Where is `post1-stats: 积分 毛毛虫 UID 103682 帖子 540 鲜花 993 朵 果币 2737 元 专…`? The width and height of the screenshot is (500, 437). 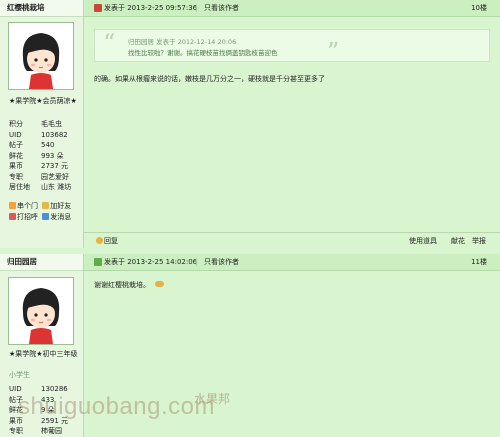 post1-stats: 积分 毛毛虫 UID 103682 帖子 540 鲜花 993 朵 果币 2737 元 专… is located at coordinates (46, 156).